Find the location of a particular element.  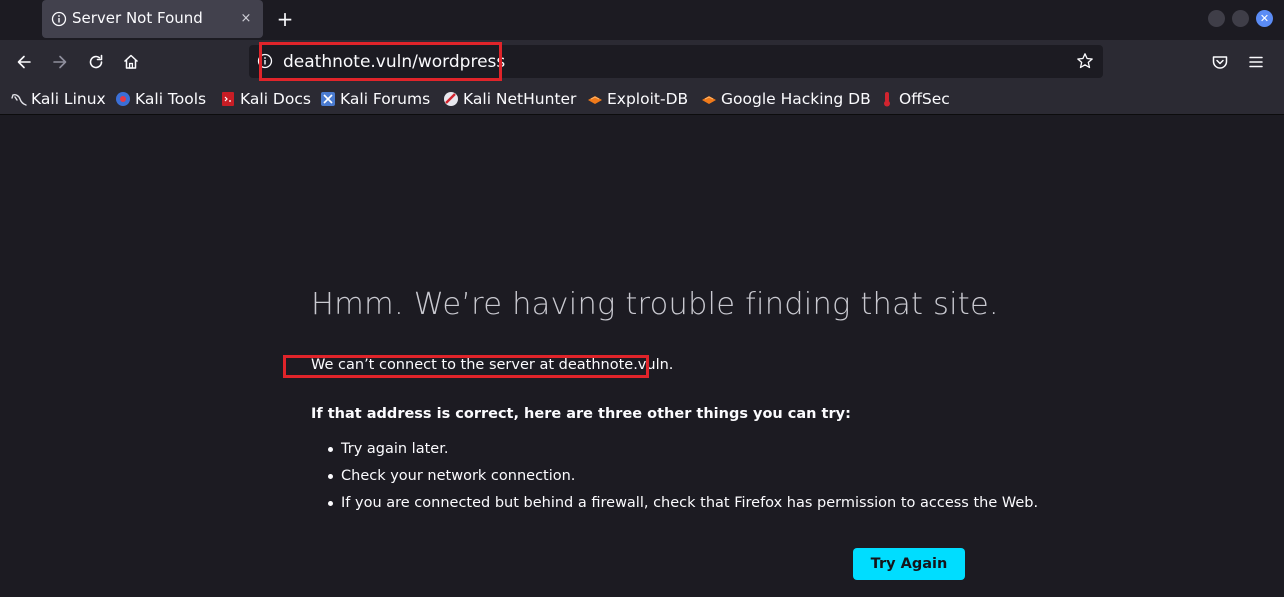

back-arrow-icon is located at coordinates (24, 62).